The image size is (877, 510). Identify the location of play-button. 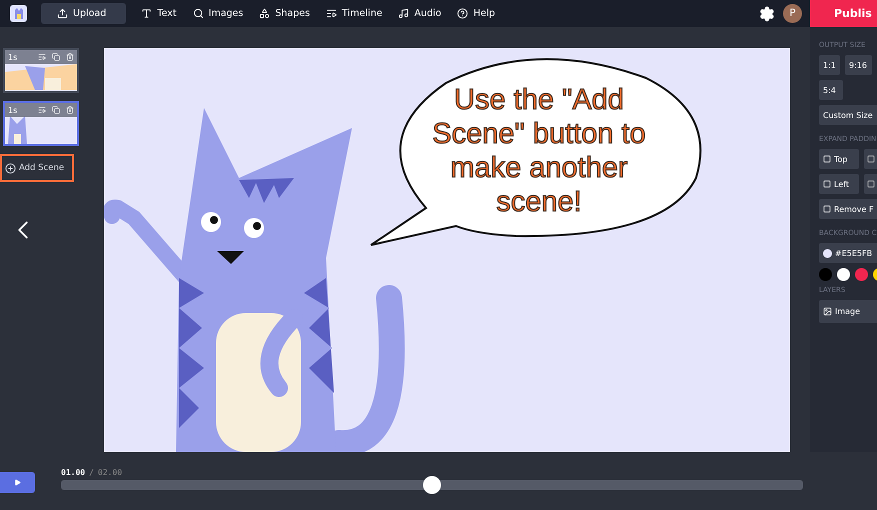
(17, 482).